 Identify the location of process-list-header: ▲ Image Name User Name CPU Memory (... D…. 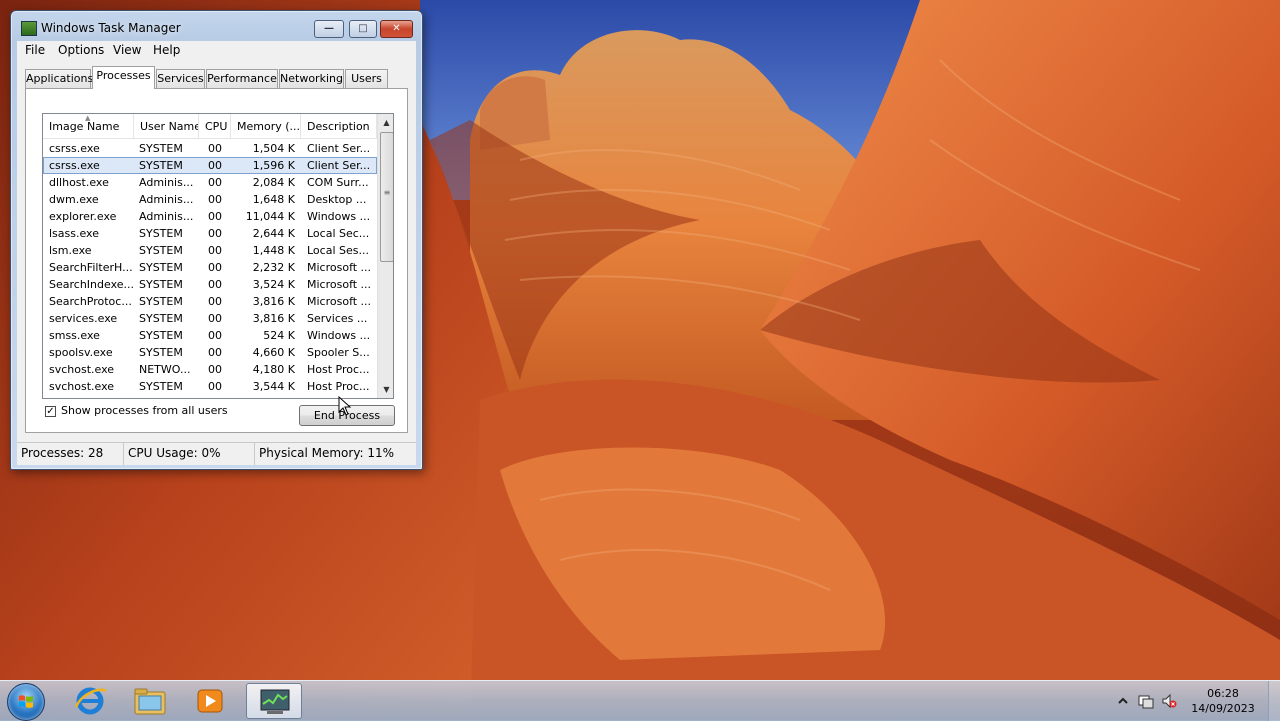
(210, 126).